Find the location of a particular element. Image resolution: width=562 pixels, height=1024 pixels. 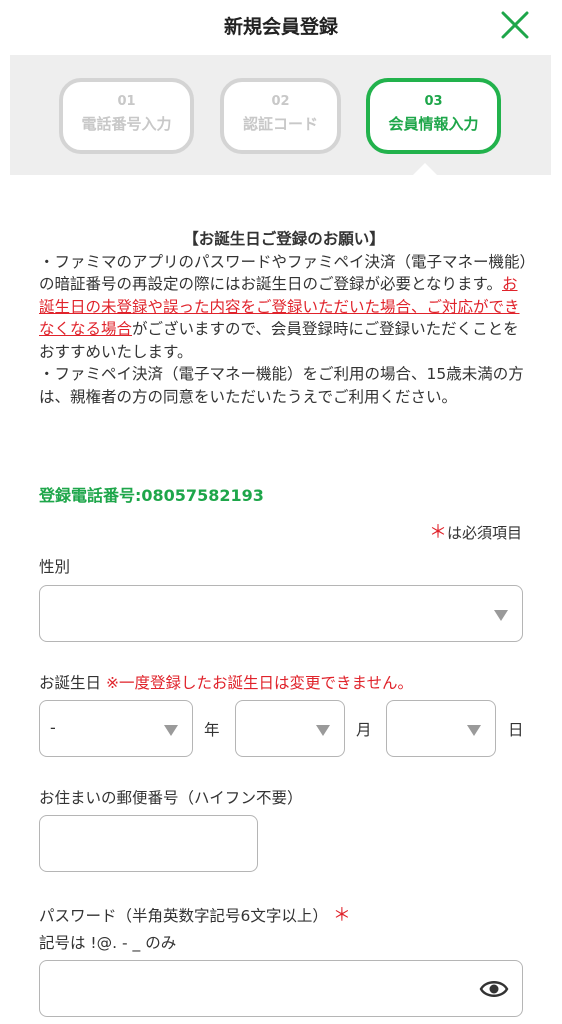

close-icon is located at coordinates (515, 25).